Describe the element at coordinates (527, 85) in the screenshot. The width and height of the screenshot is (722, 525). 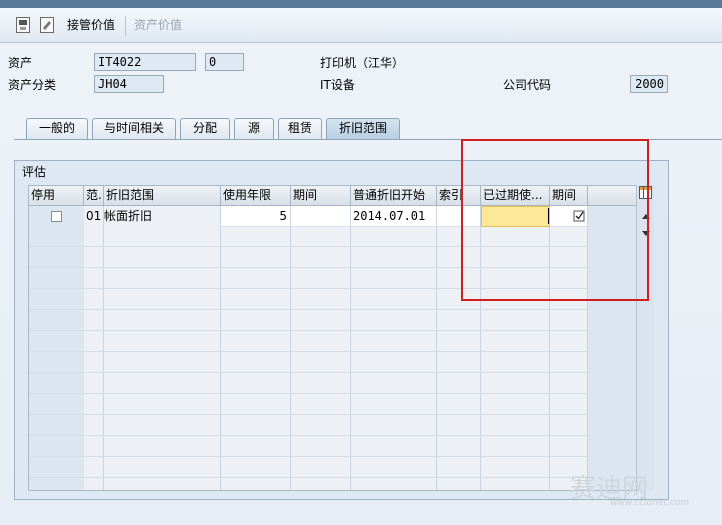
I see `company-code-label: 公司代码` at that location.